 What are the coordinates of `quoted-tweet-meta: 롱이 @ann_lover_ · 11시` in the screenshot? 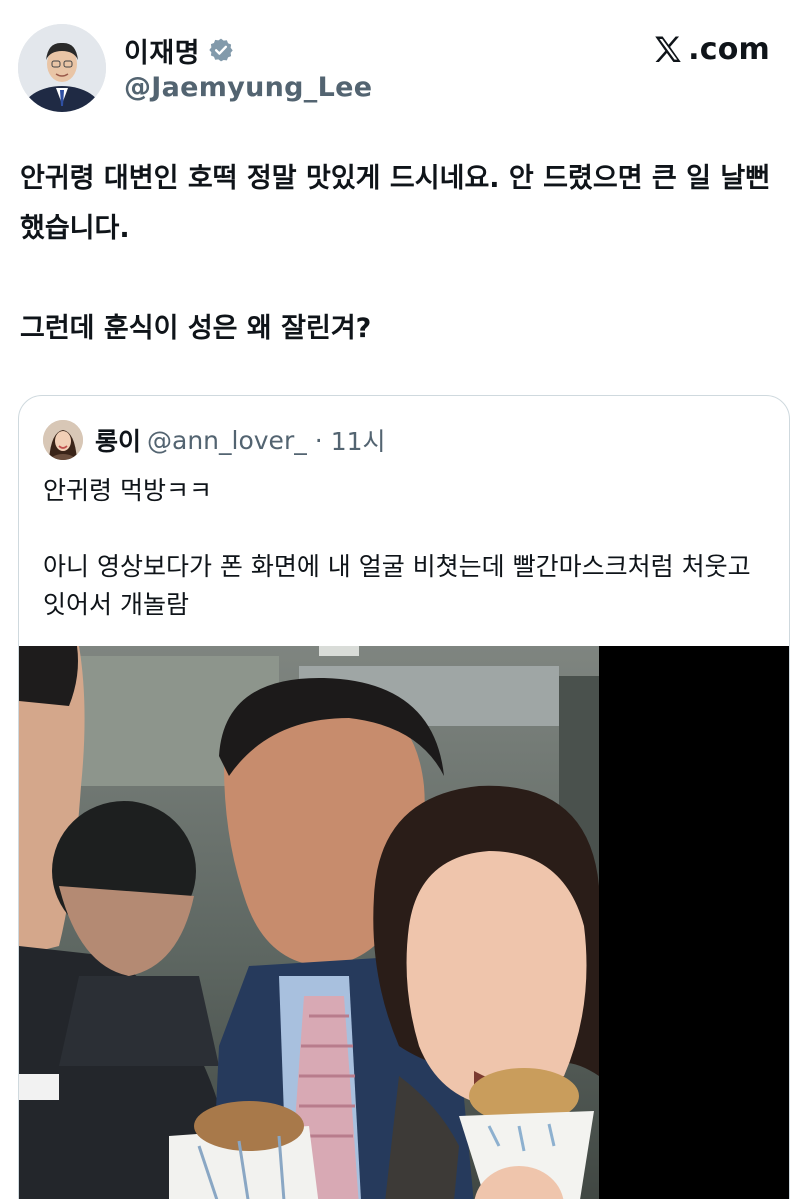 It's located at (240, 440).